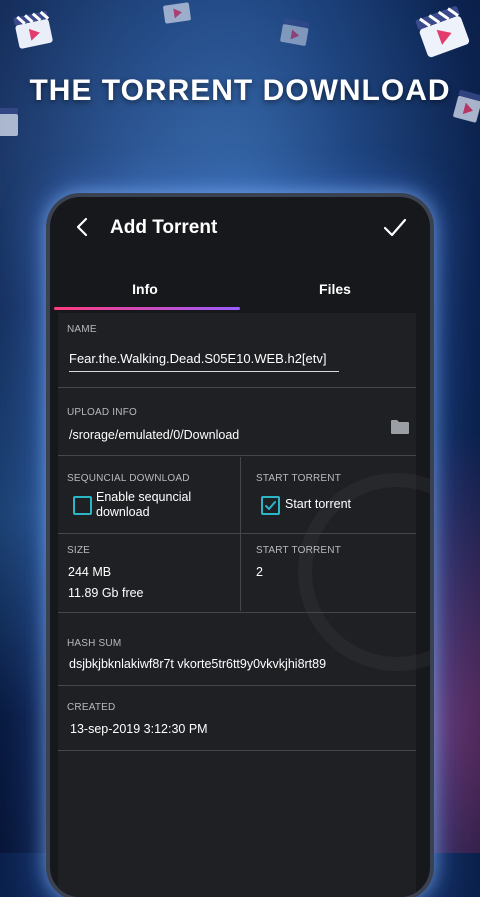  What do you see at coordinates (91, 707) in the screenshot?
I see `created-label: CREATED` at bounding box center [91, 707].